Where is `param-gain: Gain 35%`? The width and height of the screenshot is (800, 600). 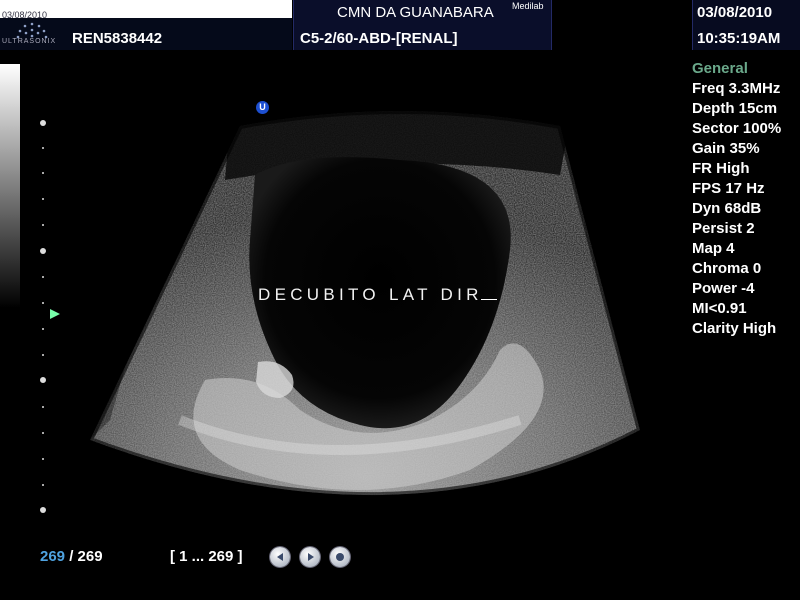
param-gain: Gain 35% is located at coordinates (726, 148).